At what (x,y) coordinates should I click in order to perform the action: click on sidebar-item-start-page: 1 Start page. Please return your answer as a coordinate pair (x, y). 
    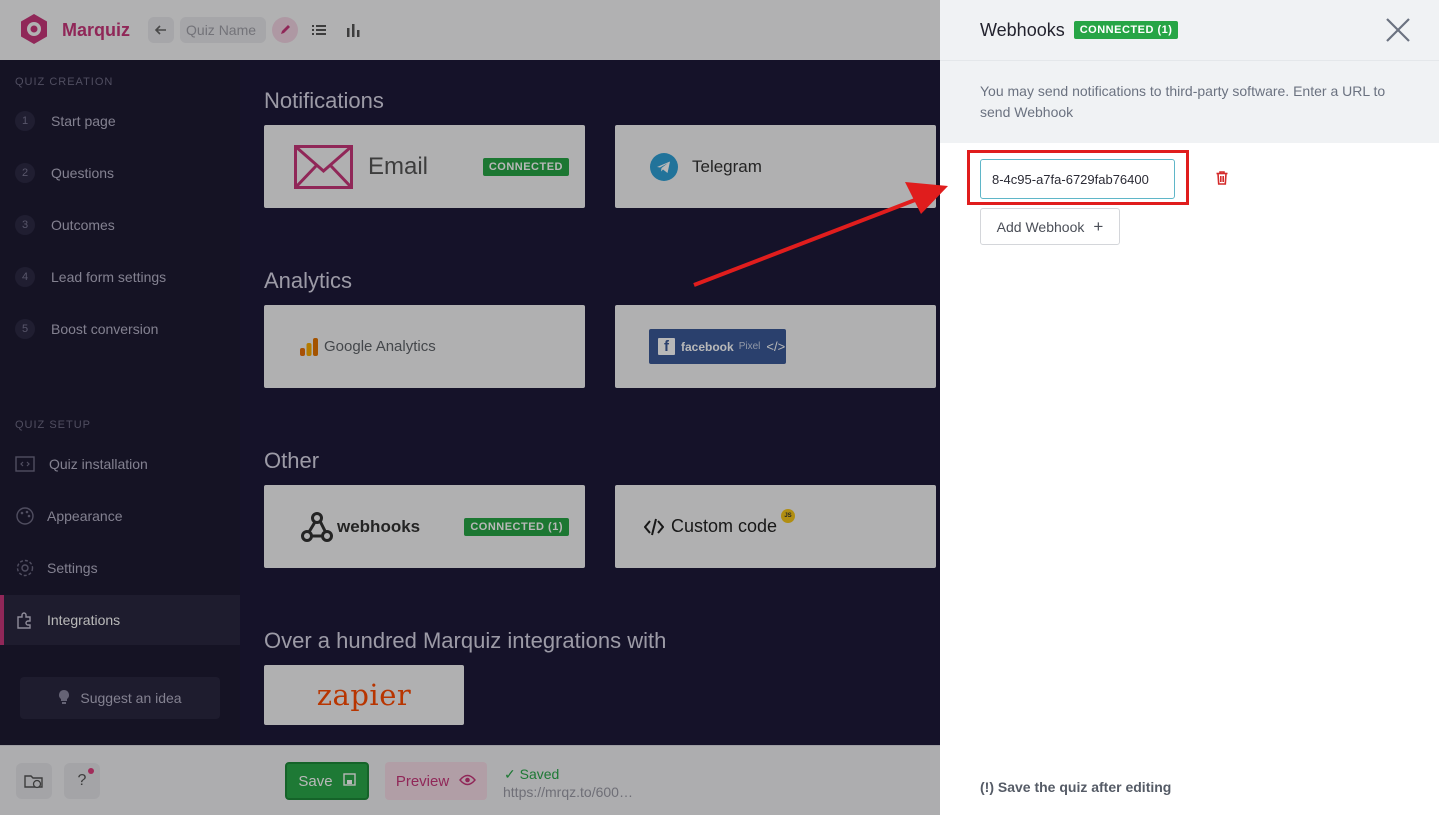
    Looking at the image, I should click on (120, 121).